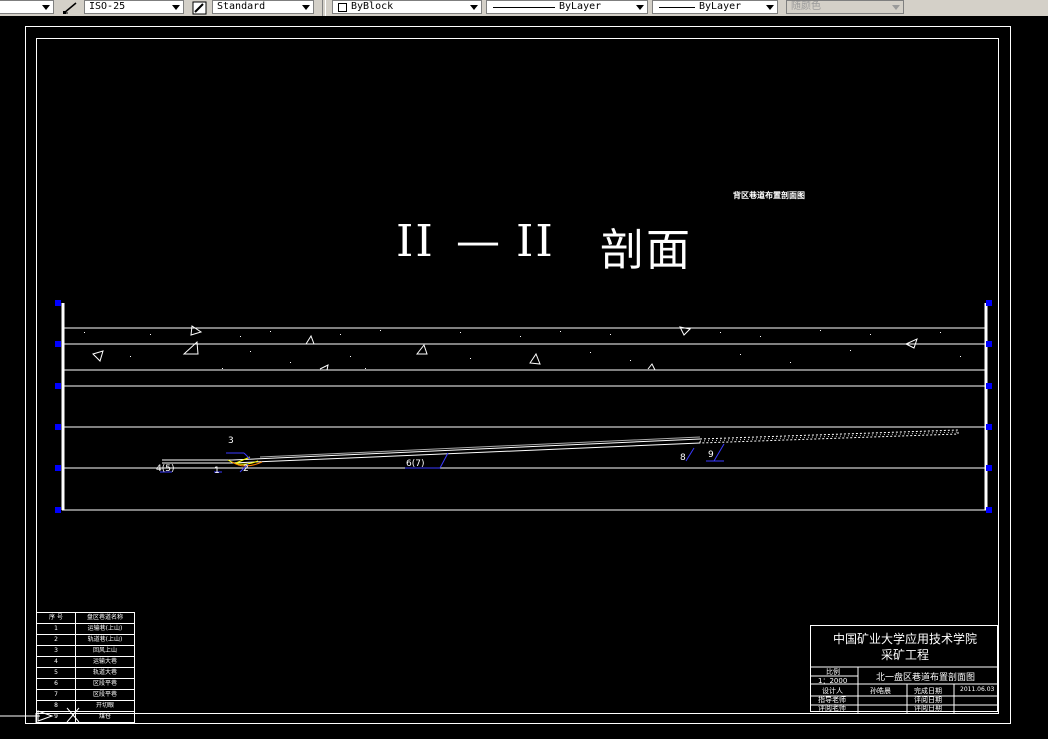 This screenshot has width=1048, height=739. Describe the element at coordinates (107, 6) in the screenshot. I see `dimstyle-value: ISO-25` at that location.